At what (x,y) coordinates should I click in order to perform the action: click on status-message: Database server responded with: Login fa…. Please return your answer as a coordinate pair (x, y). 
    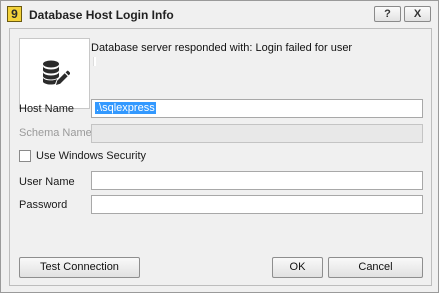
    Looking at the image, I should click on (222, 48).